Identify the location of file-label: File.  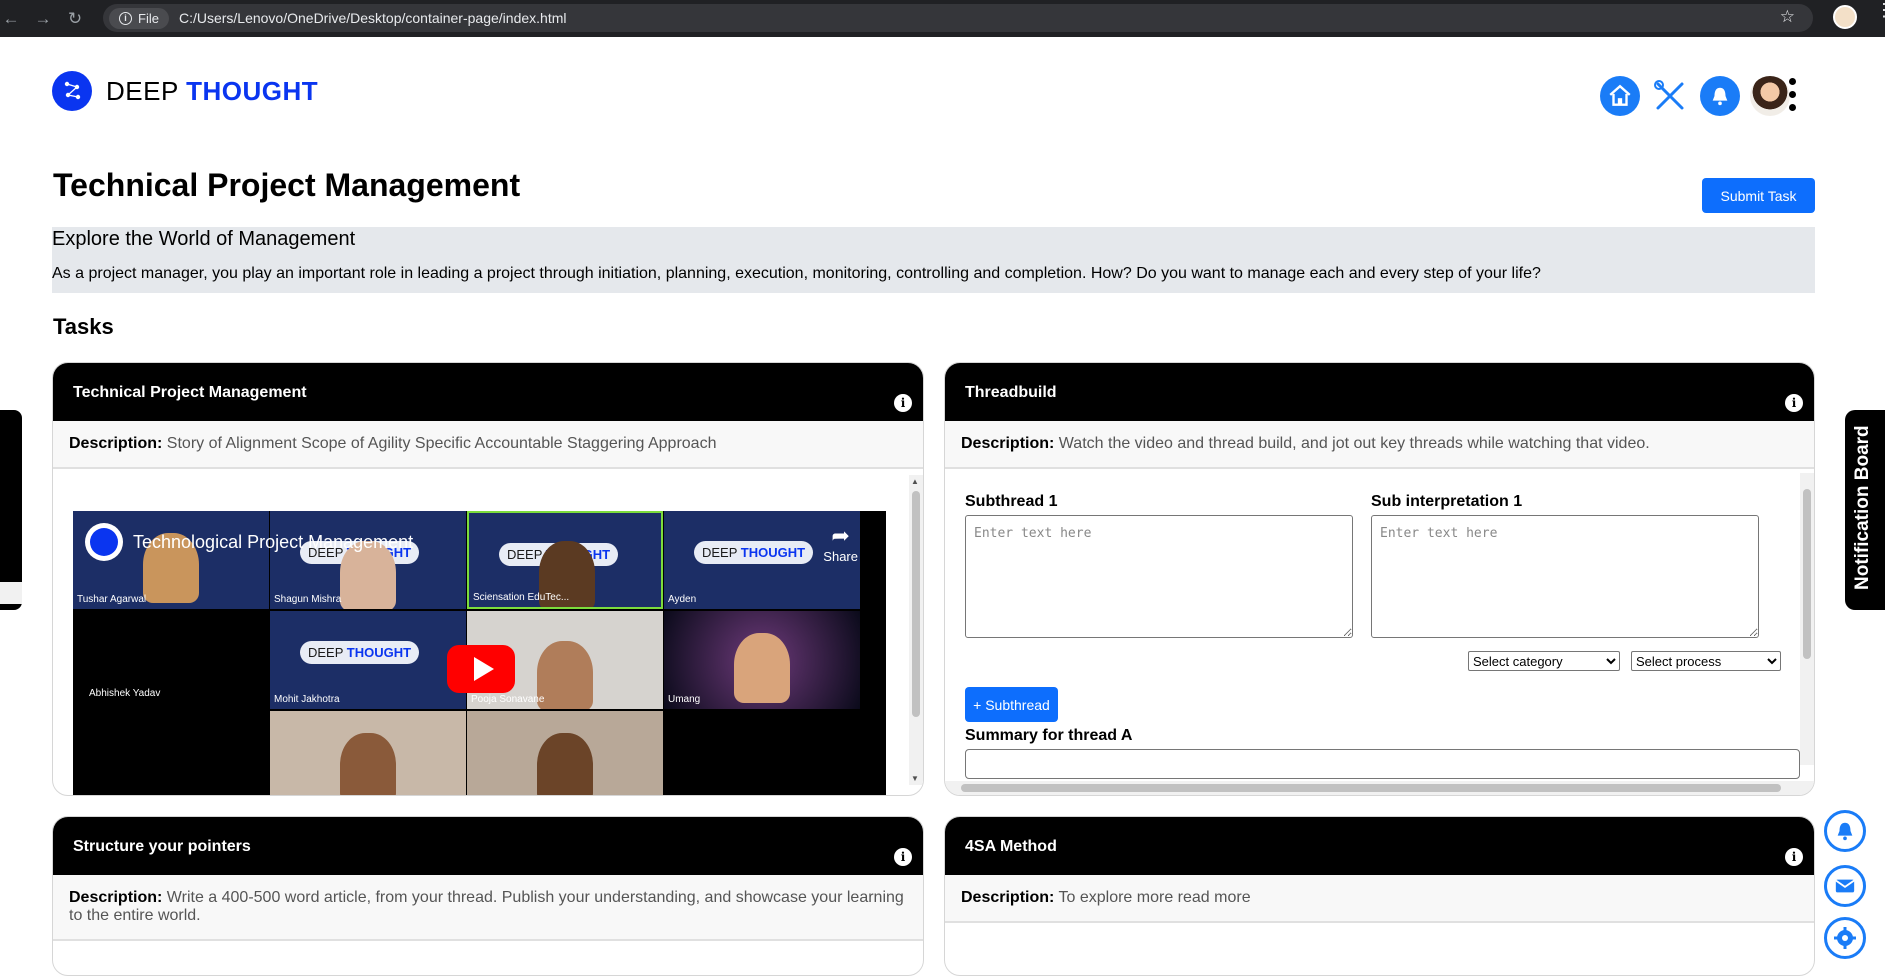
(148, 18).